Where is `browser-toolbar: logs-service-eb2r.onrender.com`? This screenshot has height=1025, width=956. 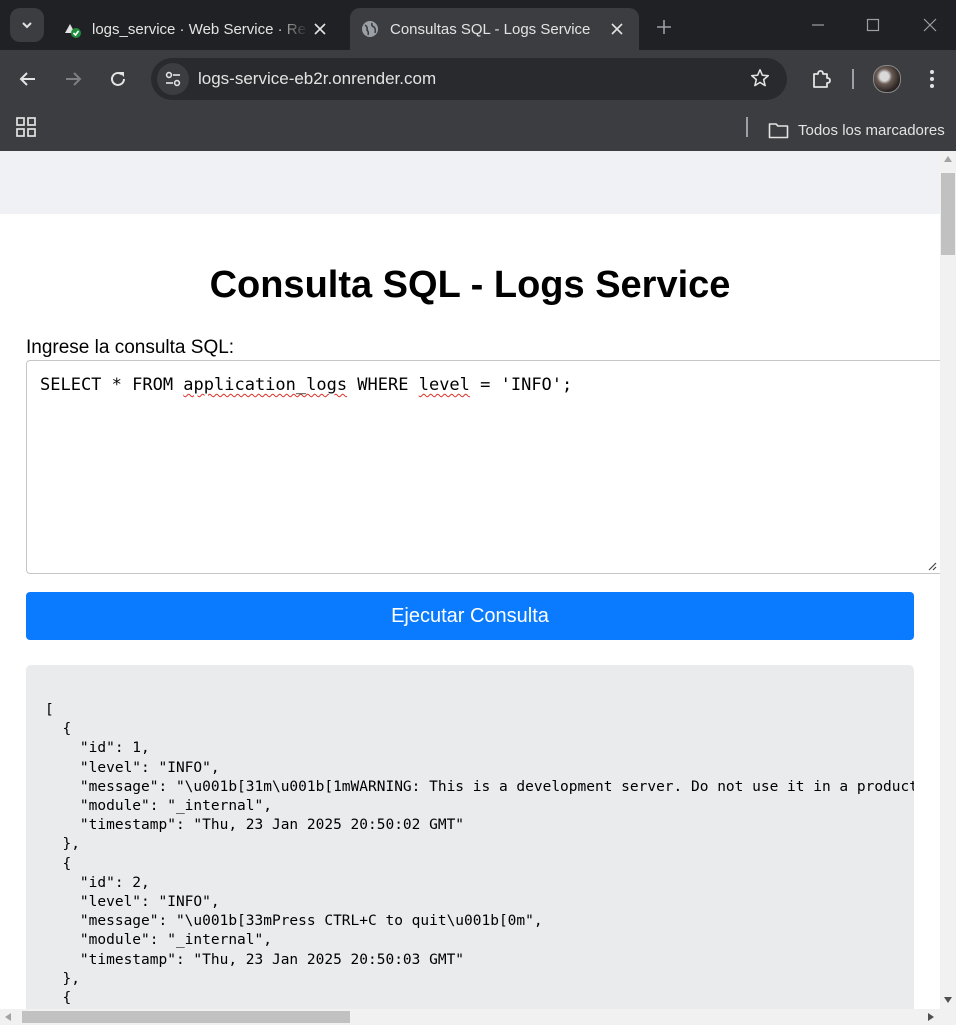
browser-toolbar: logs-service-eb2r.onrender.com is located at coordinates (478, 79).